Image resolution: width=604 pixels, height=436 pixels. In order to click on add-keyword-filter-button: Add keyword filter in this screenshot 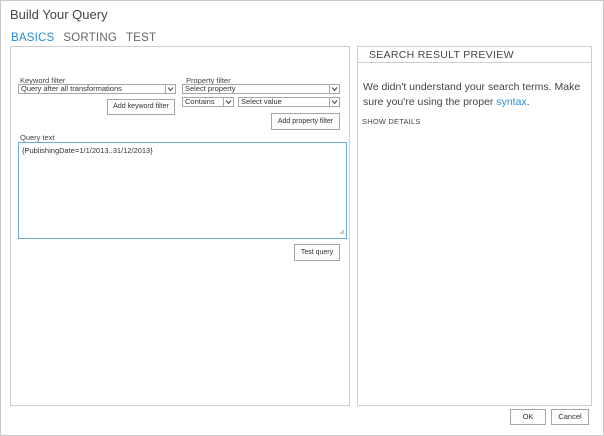, I will do `click(141, 107)`.